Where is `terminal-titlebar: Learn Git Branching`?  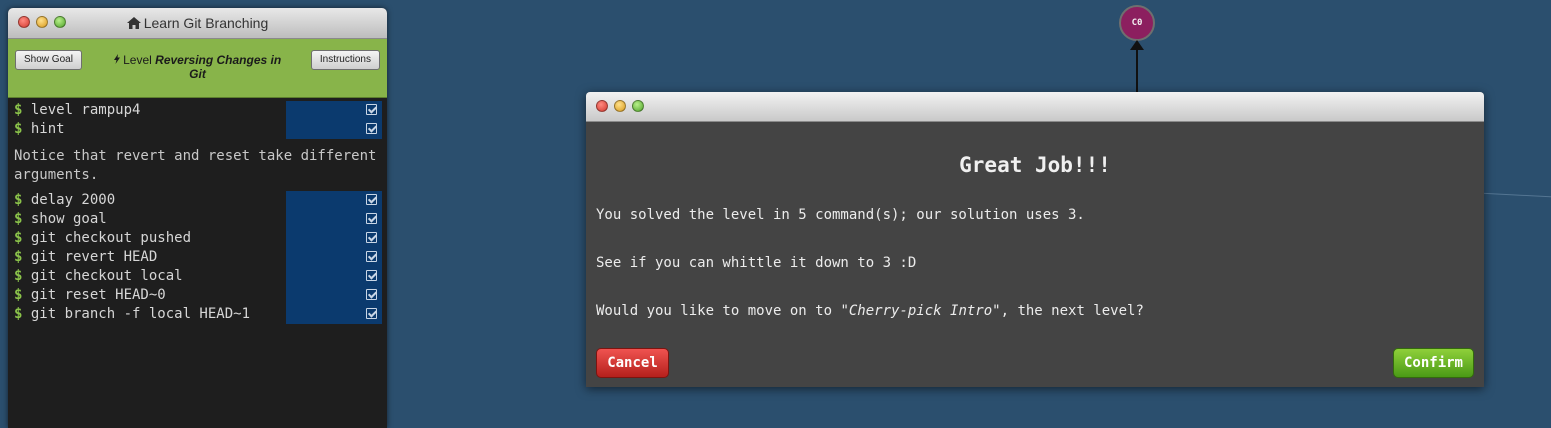
terminal-titlebar: Learn Git Branching is located at coordinates (197, 23).